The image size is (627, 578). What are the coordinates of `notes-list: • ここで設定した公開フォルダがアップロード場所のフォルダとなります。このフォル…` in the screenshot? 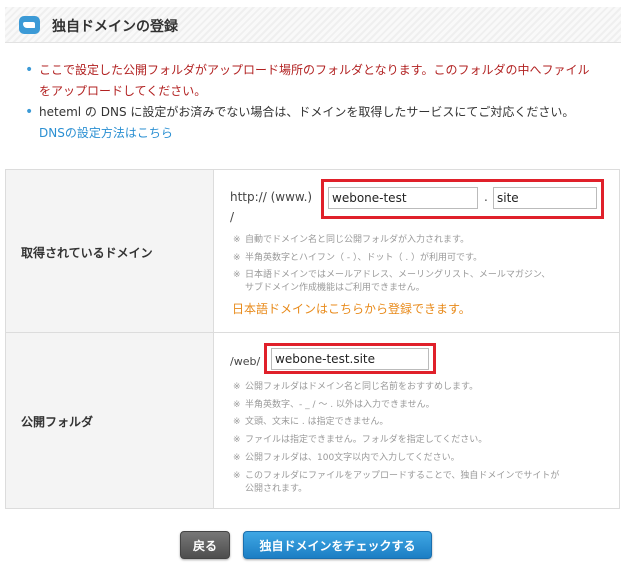 It's located at (320, 102).